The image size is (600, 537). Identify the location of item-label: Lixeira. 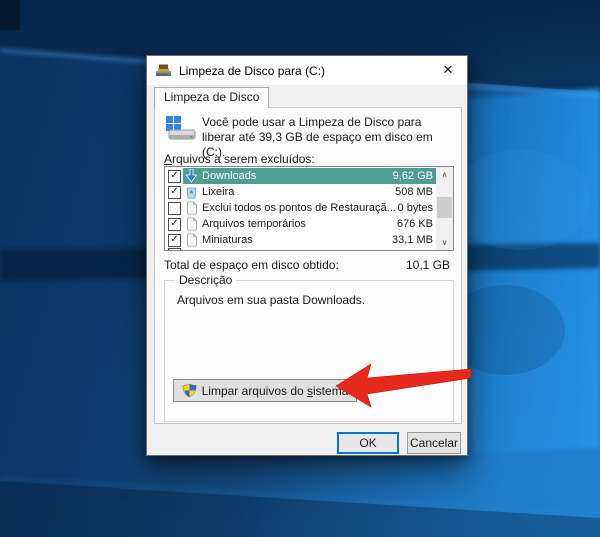
(218, 192).